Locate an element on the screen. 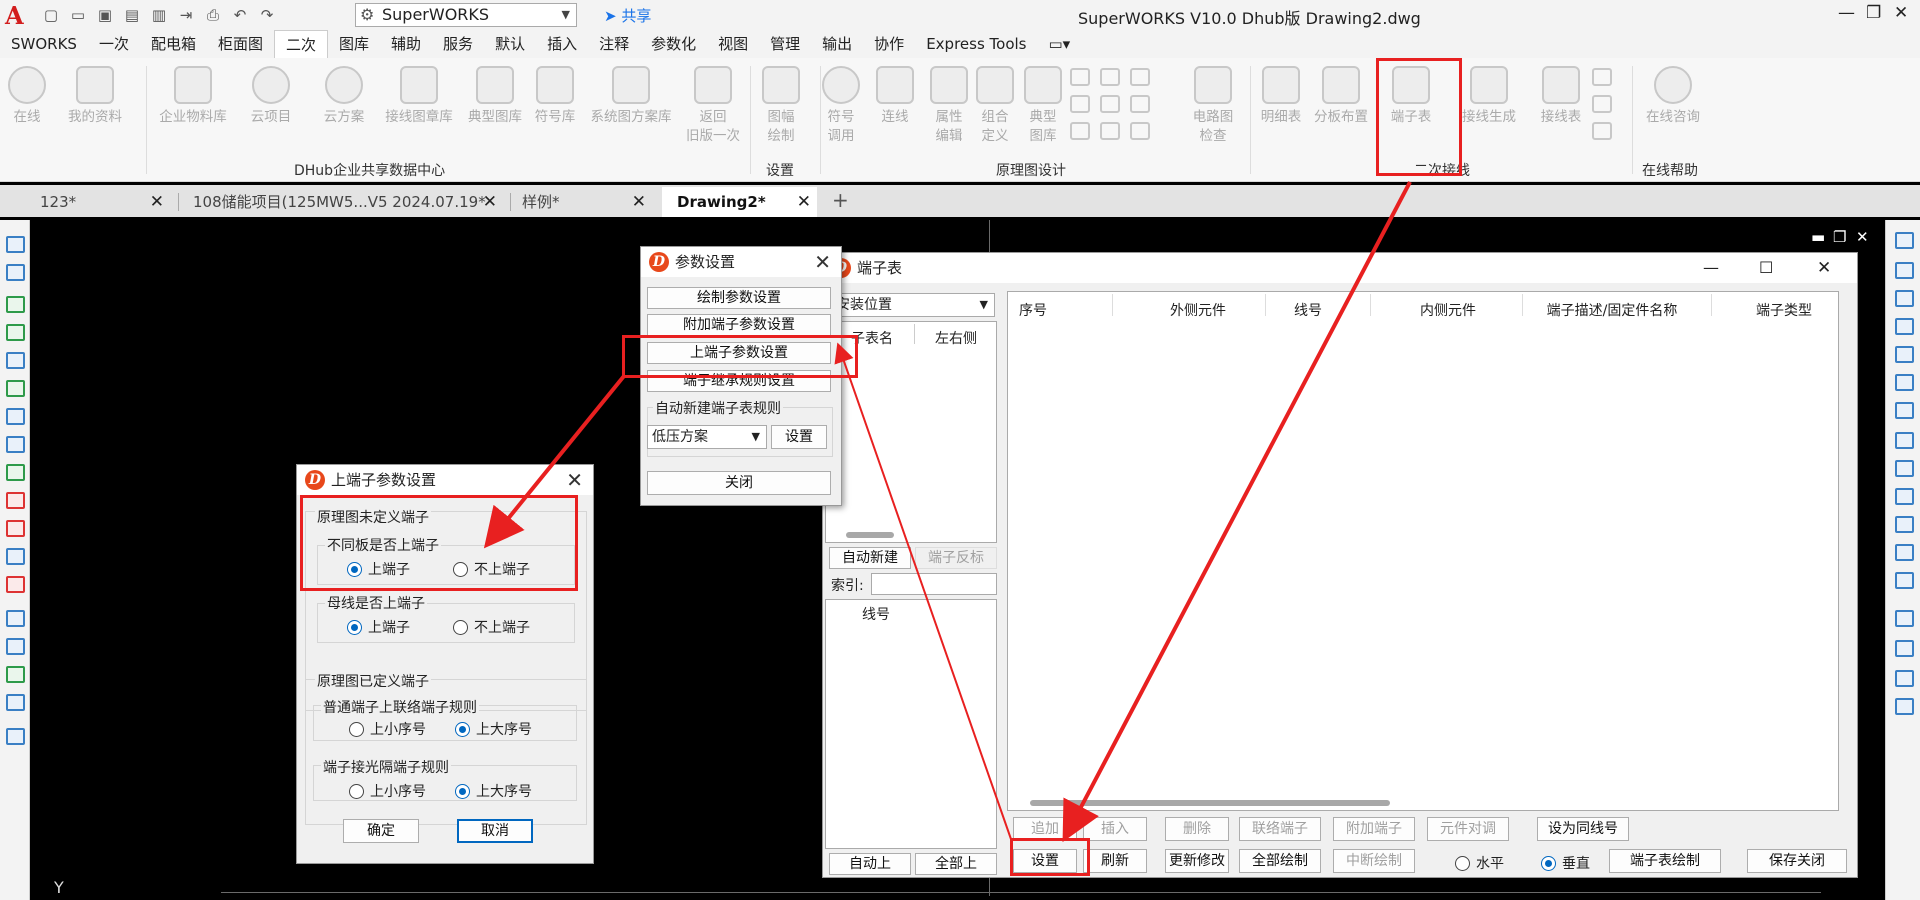 The image size is (1920, 900). radio-vertical: 垂直 is located at coordinates (1565, 863).